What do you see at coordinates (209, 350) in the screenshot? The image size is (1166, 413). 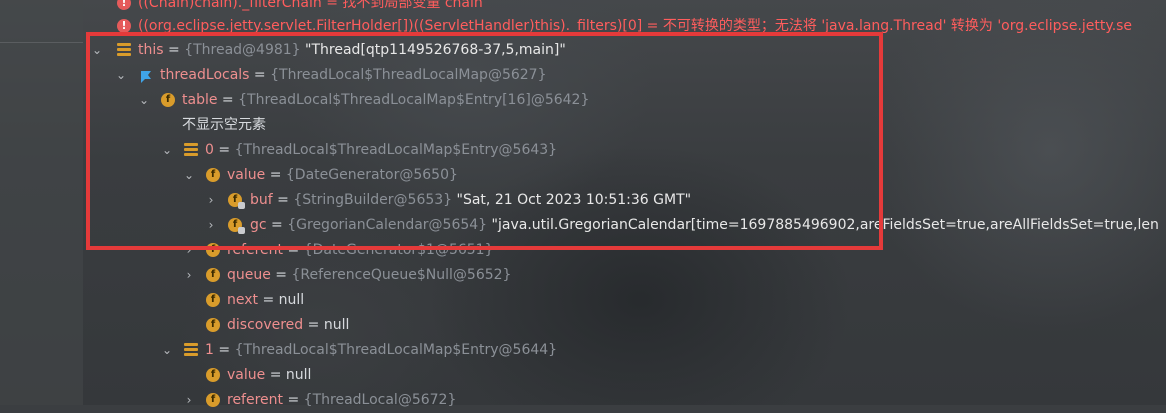 I see `variable-name: 1` at bounding box center [209, 350].